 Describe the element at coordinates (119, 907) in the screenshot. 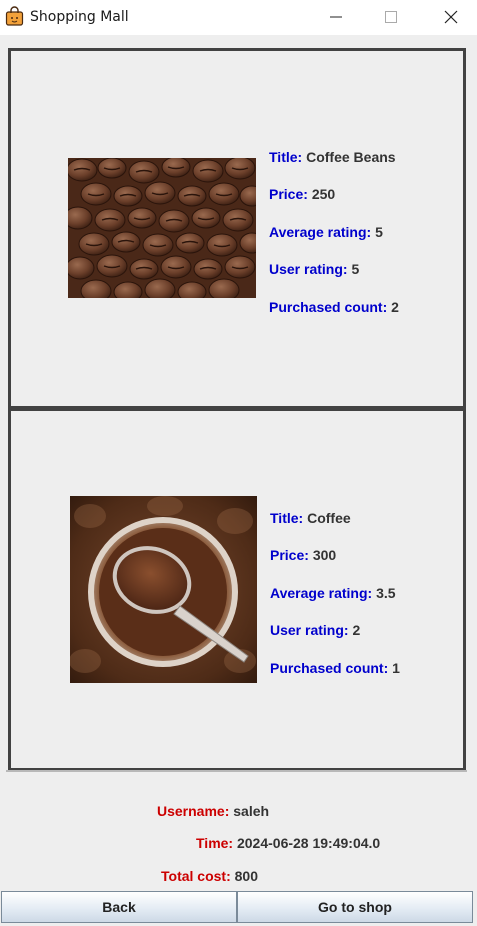

I see `back-button: Back` at that location.